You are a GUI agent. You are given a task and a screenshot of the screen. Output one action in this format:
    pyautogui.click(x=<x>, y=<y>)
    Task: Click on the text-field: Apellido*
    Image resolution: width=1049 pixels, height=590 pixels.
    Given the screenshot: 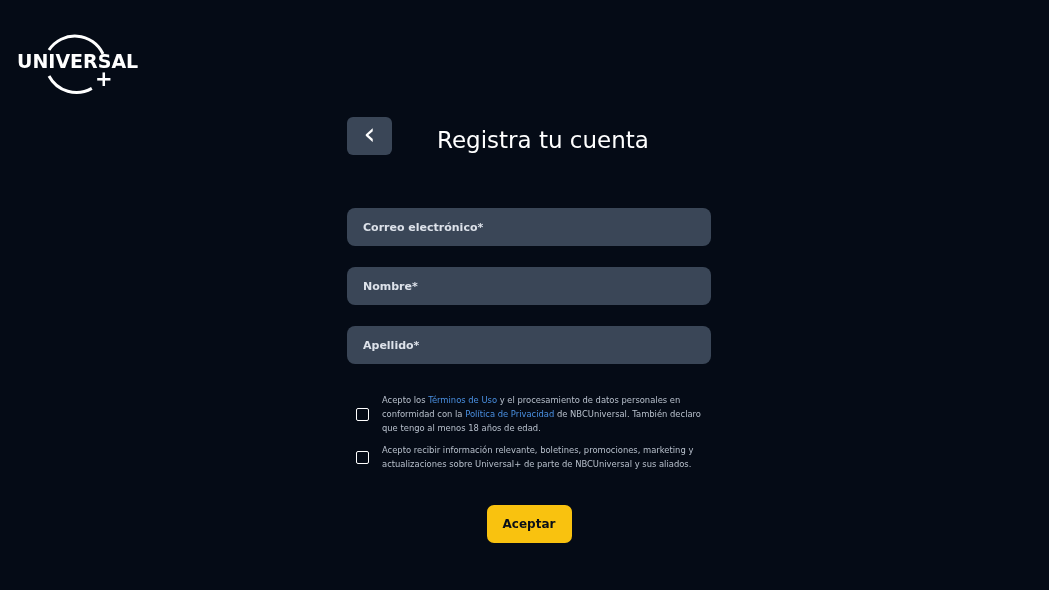 What is the action you would take?
    pyautogui.click(x=529, y=345)
    